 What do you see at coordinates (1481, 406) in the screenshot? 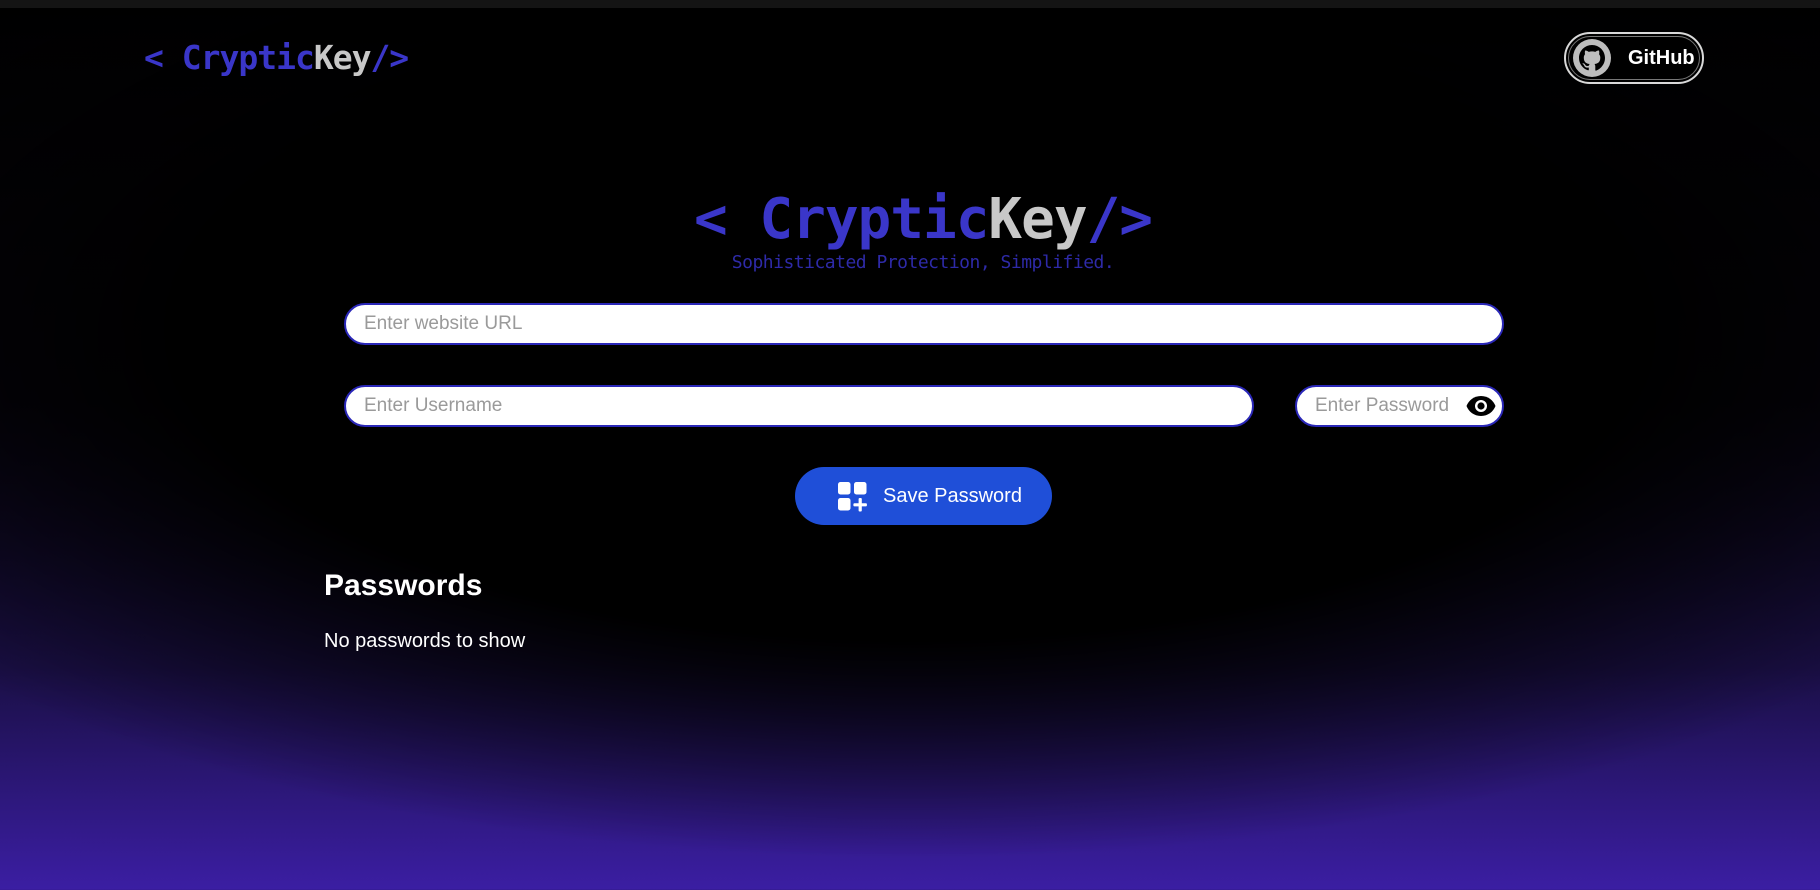
I see `eye-icon` at bounding box center [1481, 406].